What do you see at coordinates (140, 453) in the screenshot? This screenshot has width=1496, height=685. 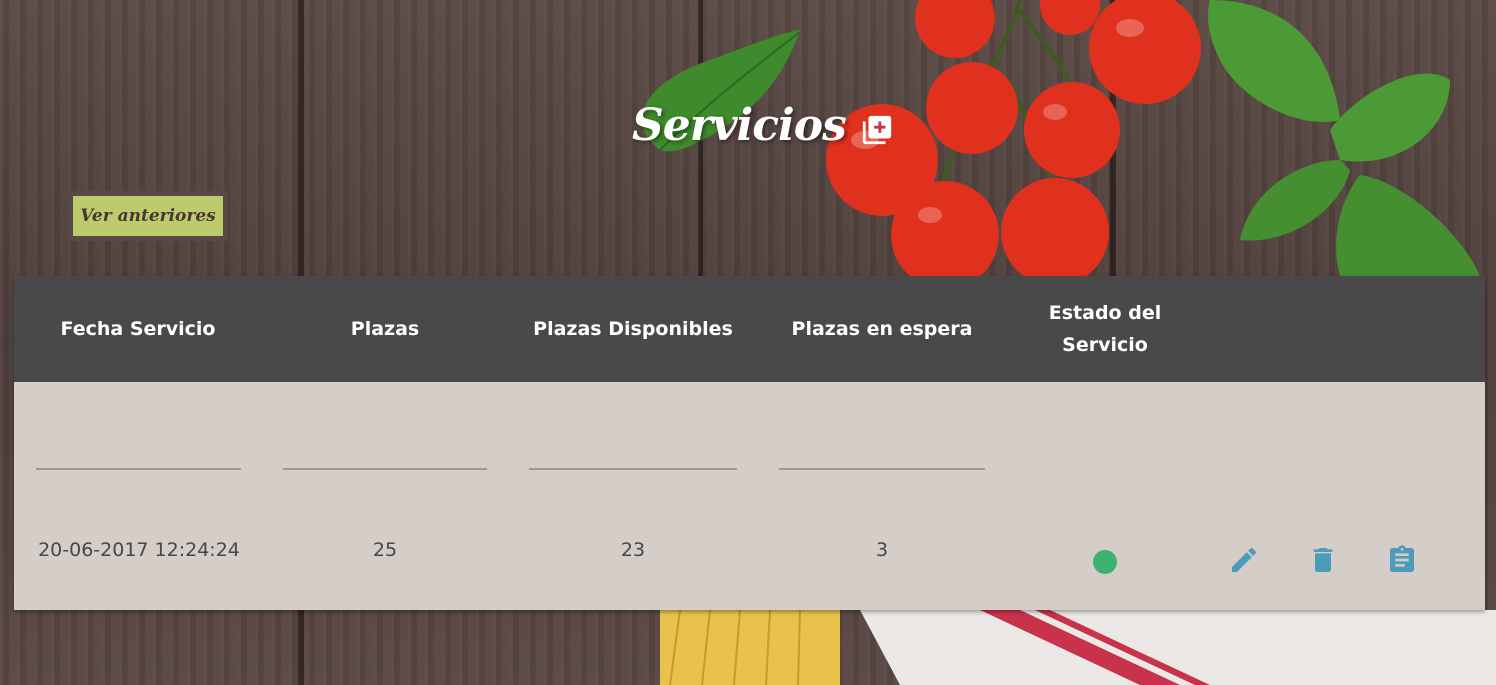 I see `filter-fecha-input` at bounding box center [140, 453].